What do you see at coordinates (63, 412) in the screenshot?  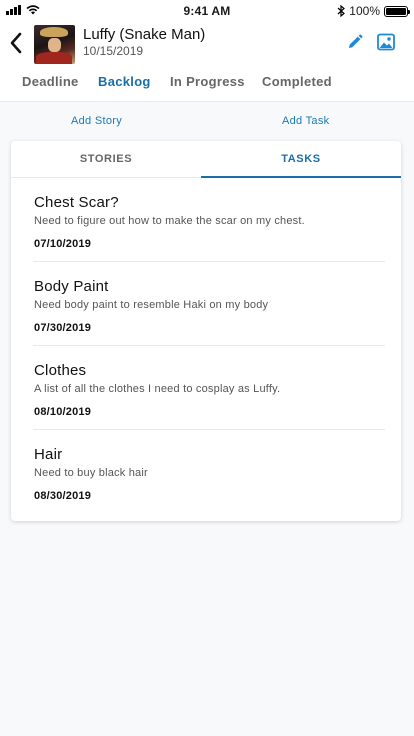 I see `task-date: 08/10/2019` at bounding box center [63, 412].